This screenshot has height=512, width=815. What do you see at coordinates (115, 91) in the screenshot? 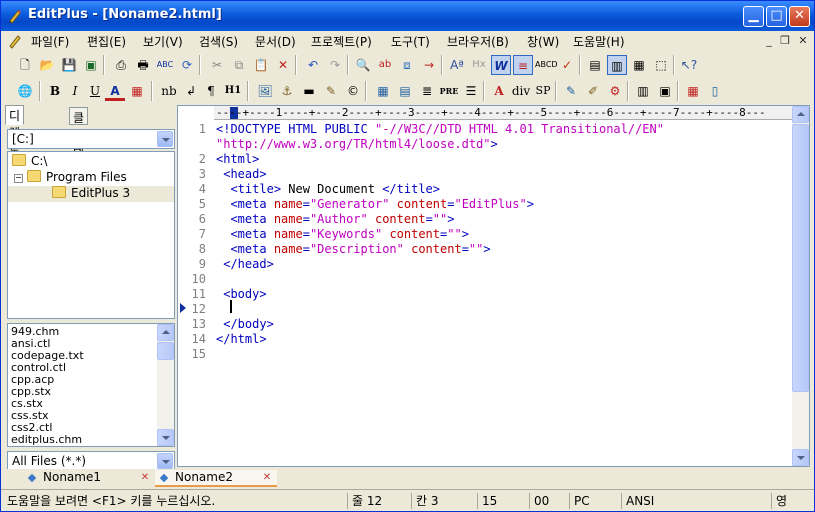
I see `font-color-button: A` at bounding box center [115, 91].